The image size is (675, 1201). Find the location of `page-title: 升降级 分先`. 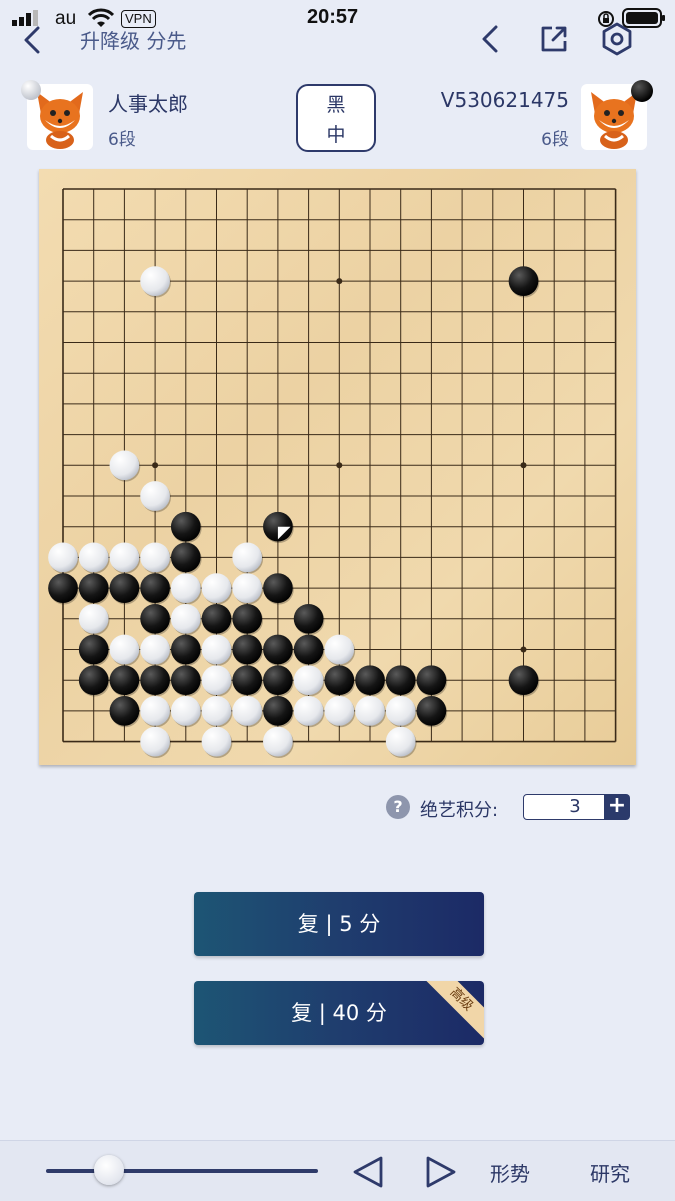

page-title: 升降级 分先 is located at coordinates (133, 41).